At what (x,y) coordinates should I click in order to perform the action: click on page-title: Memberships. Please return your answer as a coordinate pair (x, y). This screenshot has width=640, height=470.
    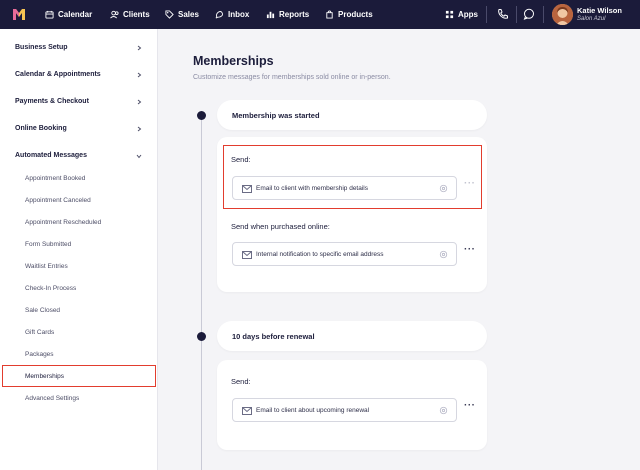
    Looking at the image, I should click on (233, 61).